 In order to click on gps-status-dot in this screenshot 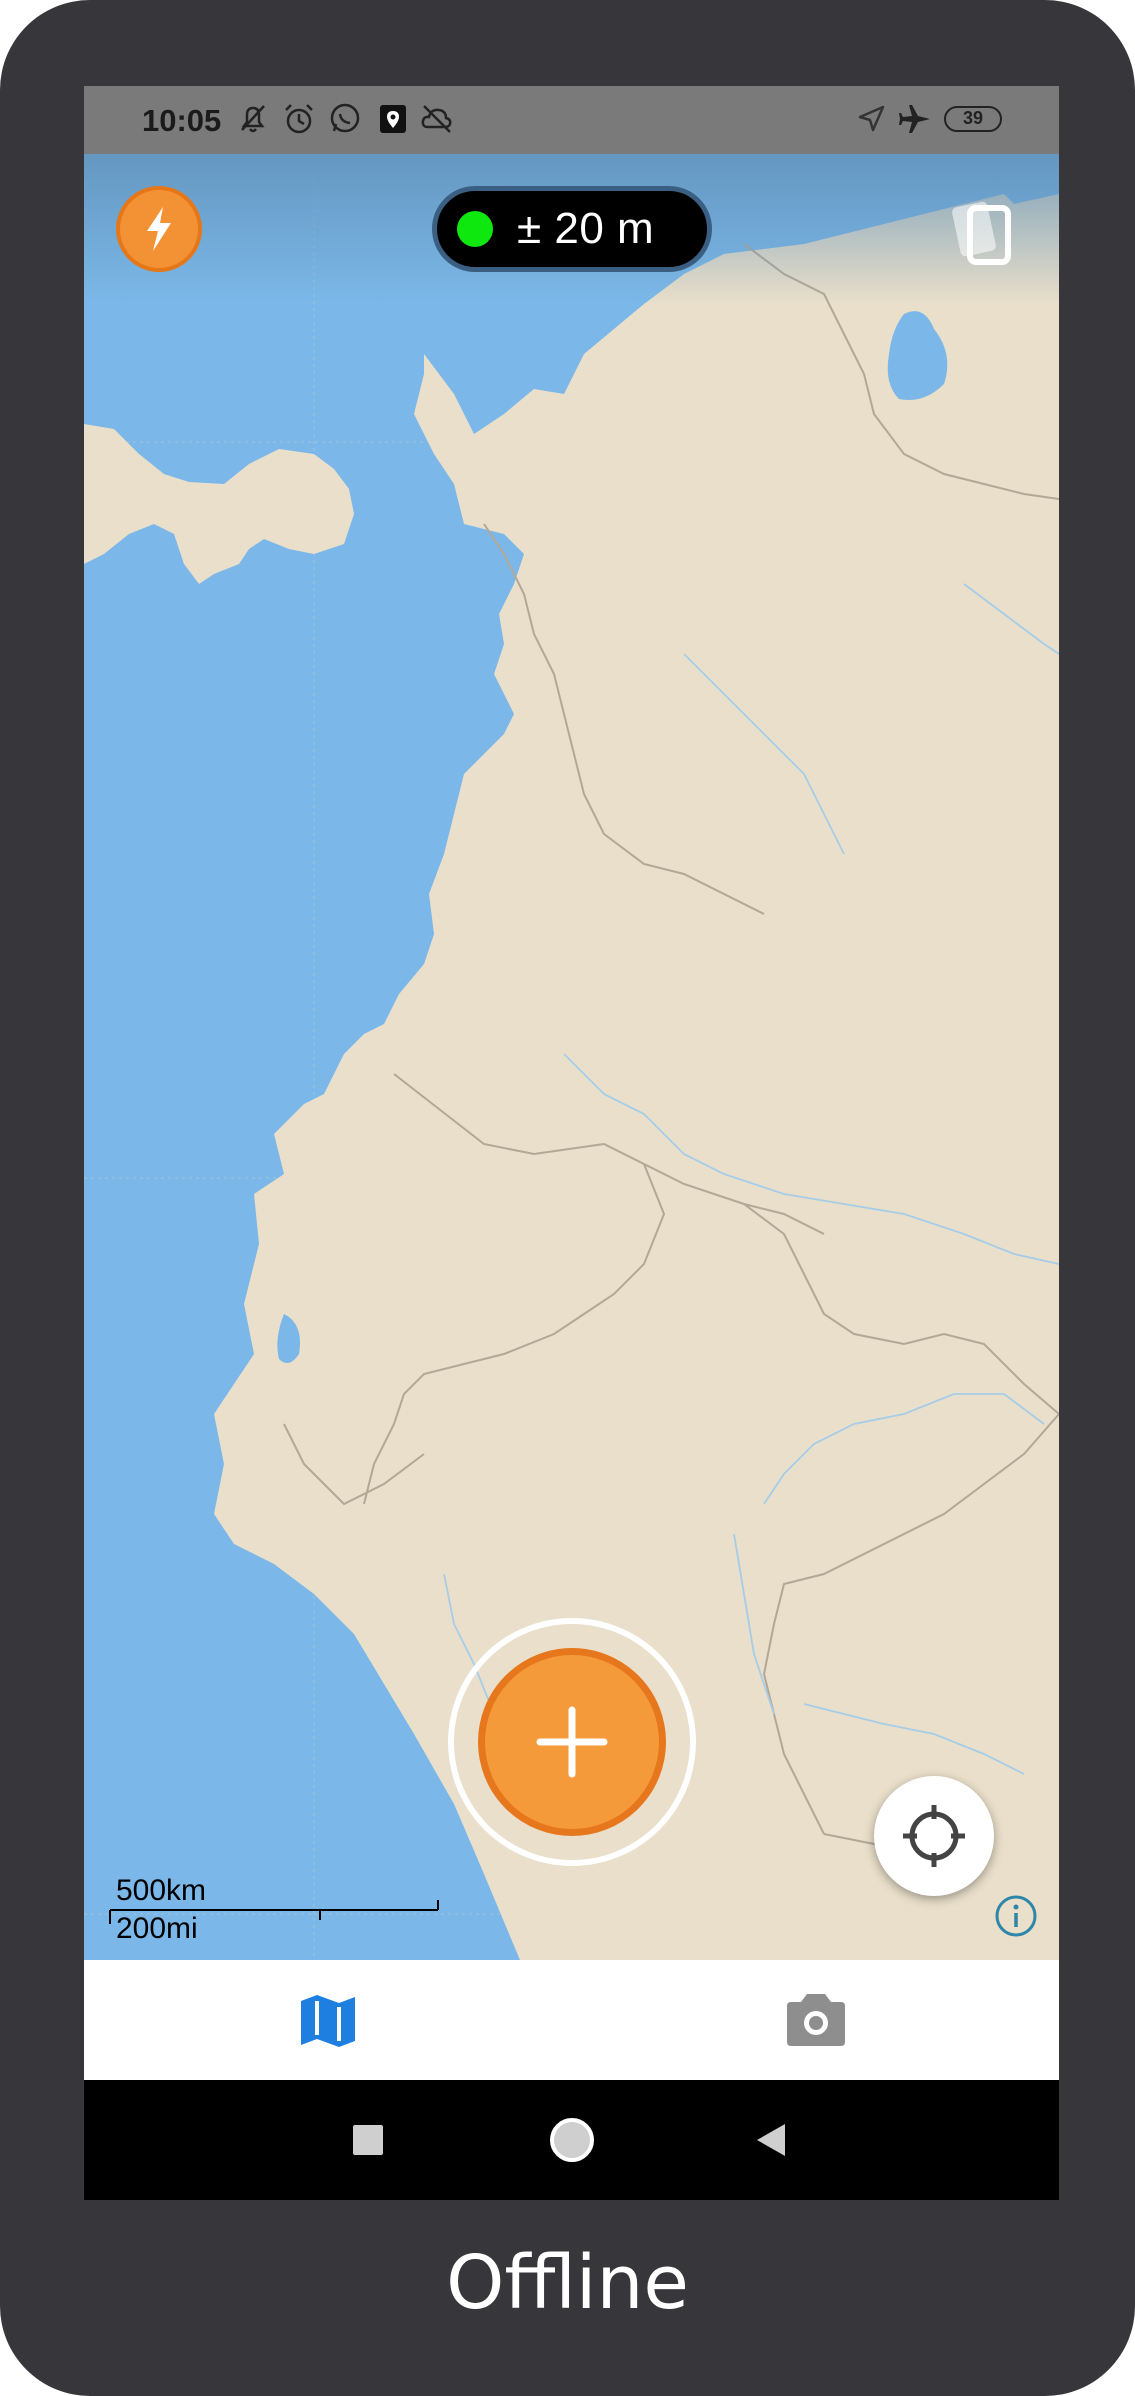, I will do `click(475, 229)`.